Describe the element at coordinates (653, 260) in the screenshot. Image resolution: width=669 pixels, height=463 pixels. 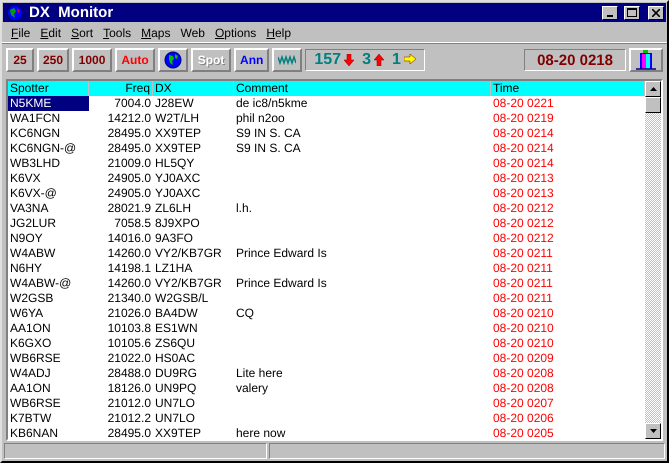
I see `scrollbar` at that location.